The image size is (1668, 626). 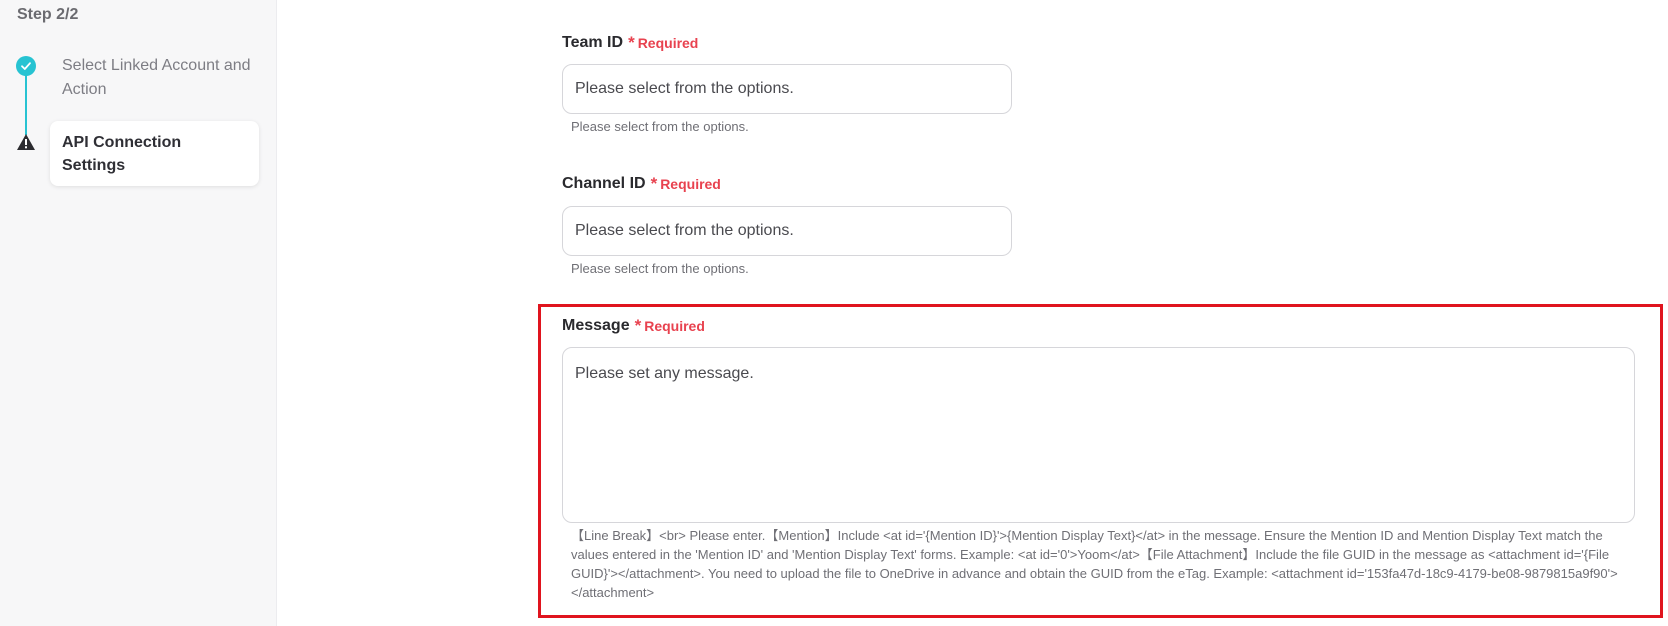 I want to click on field-label-text: Team ID, so click(x=593, y=42).